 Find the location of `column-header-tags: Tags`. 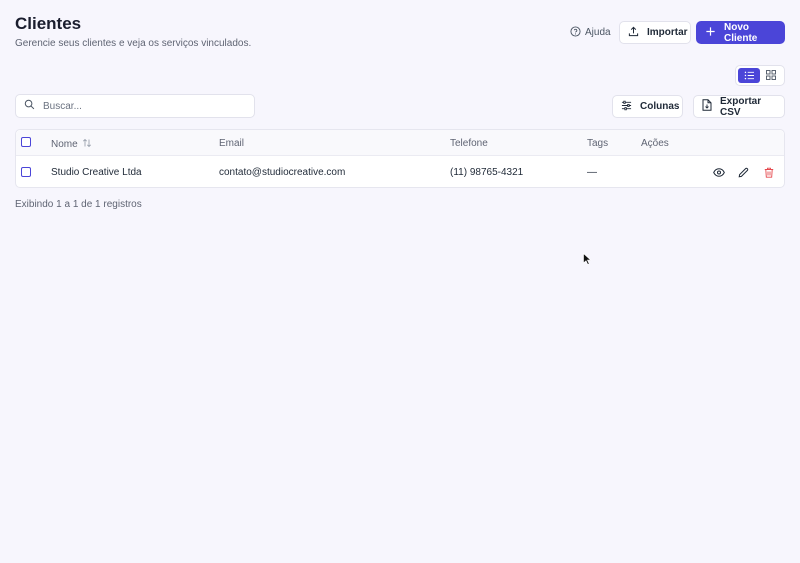

column-header-tags: Tags is located at coordinates (598, 143).